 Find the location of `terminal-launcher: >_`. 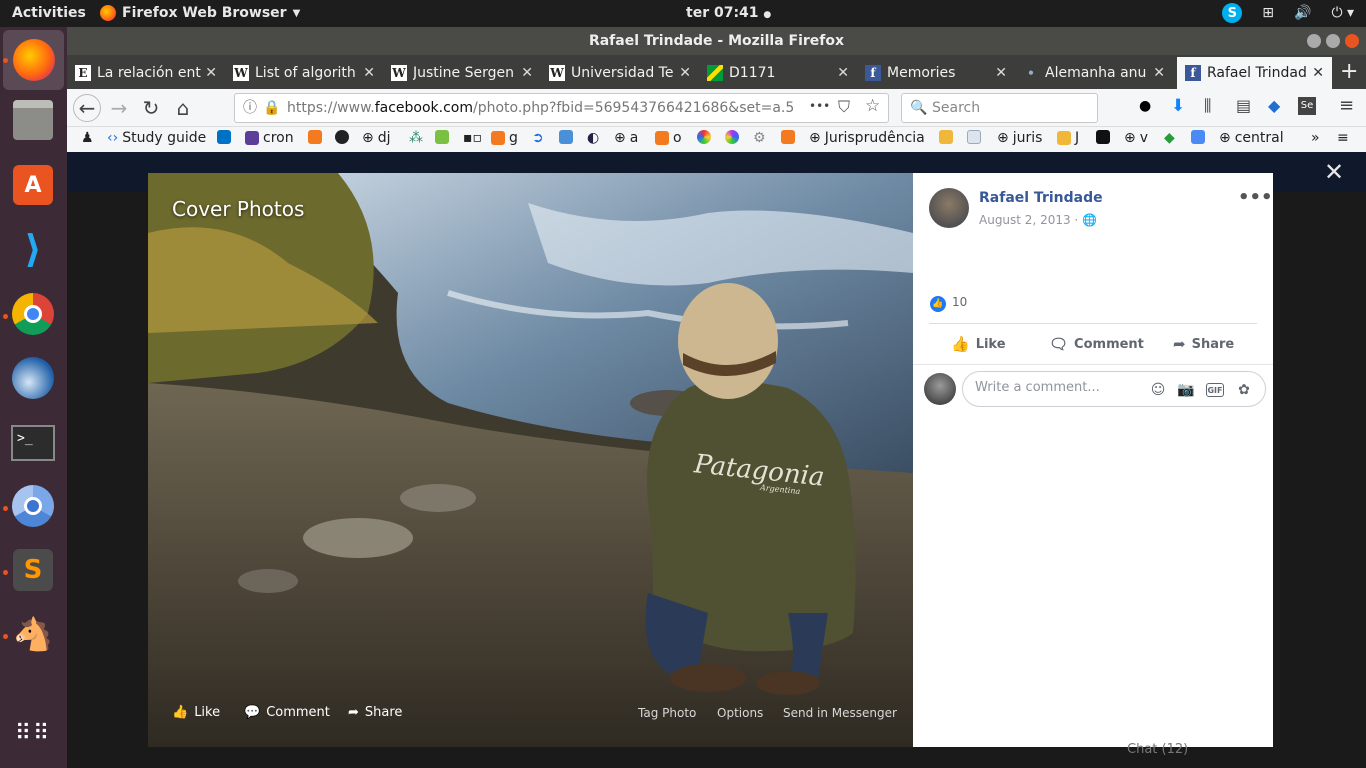

terminal-launcher: >_ is located at coordinates (33, 443).